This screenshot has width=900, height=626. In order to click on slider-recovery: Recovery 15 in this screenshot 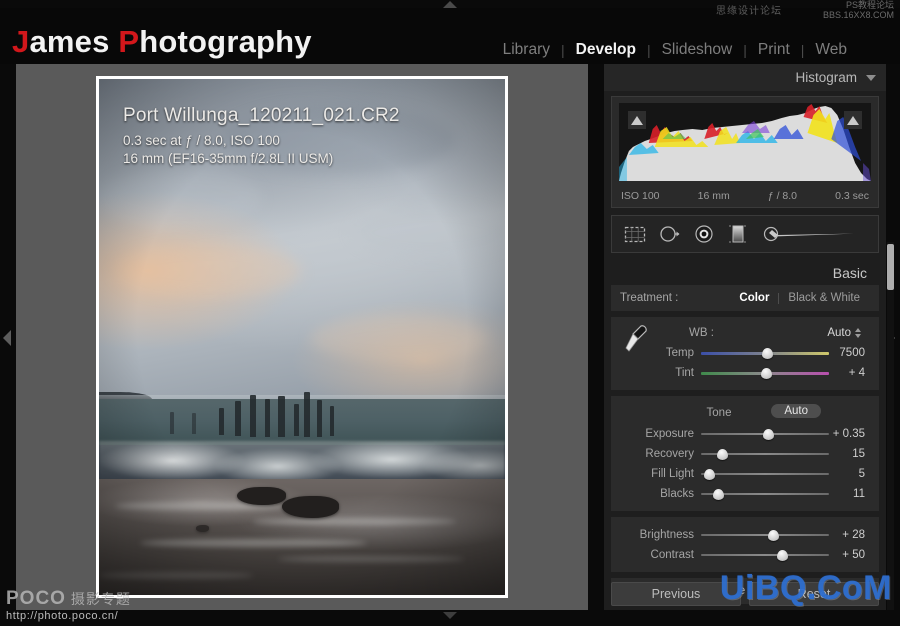, I will do `click(745, 454)`.